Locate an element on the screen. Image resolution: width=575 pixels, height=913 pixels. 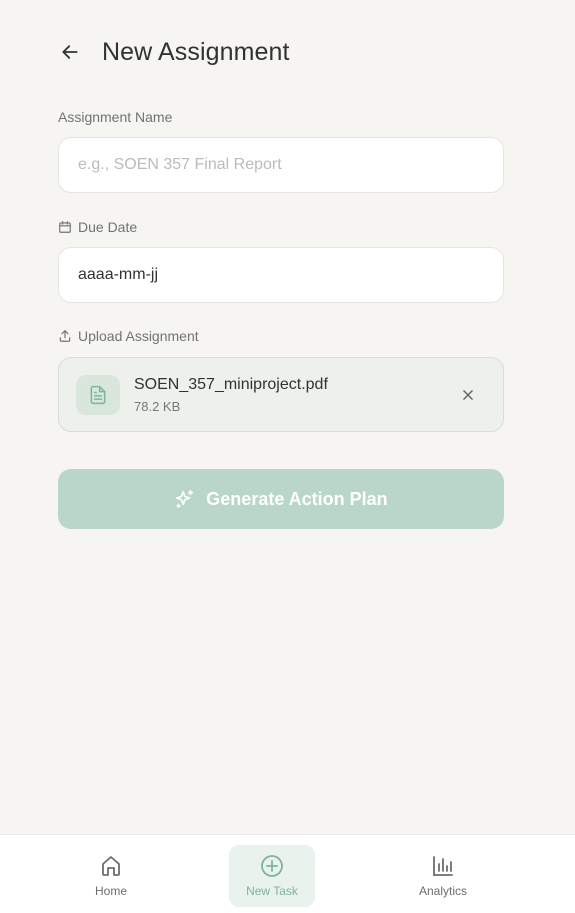
nav-analytics-label: Analytics is located at coordinates (443, 891).